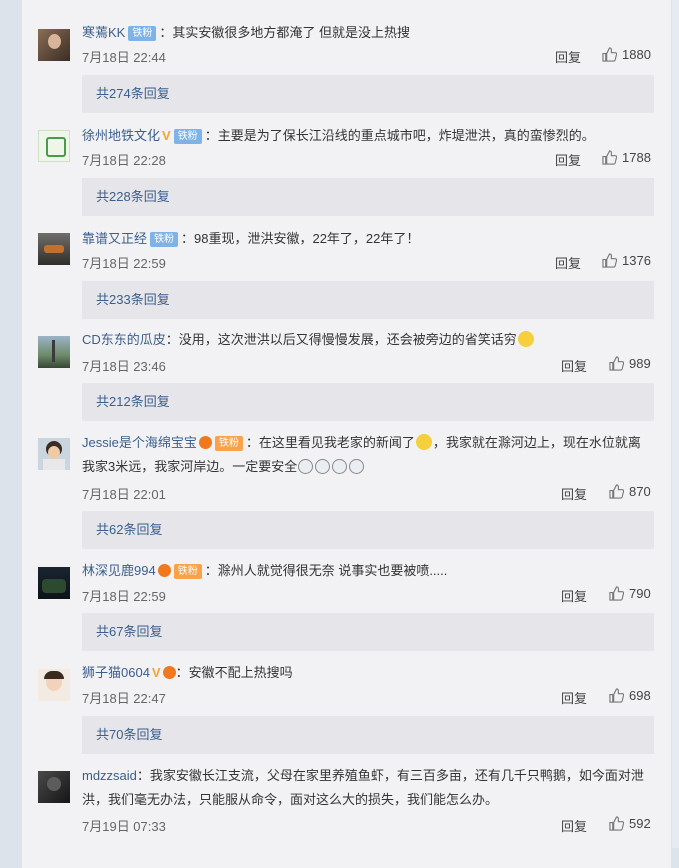  Describe the element at coordinates (630, 695) in the screenshot. I see `like-button: 698` at that location.